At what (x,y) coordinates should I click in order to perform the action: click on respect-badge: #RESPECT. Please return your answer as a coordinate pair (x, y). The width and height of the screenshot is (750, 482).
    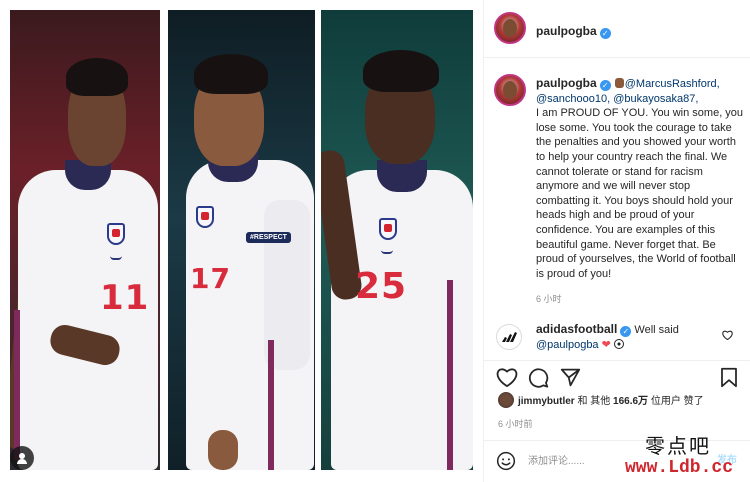
    Looking at the image, I should click on (268, 237).